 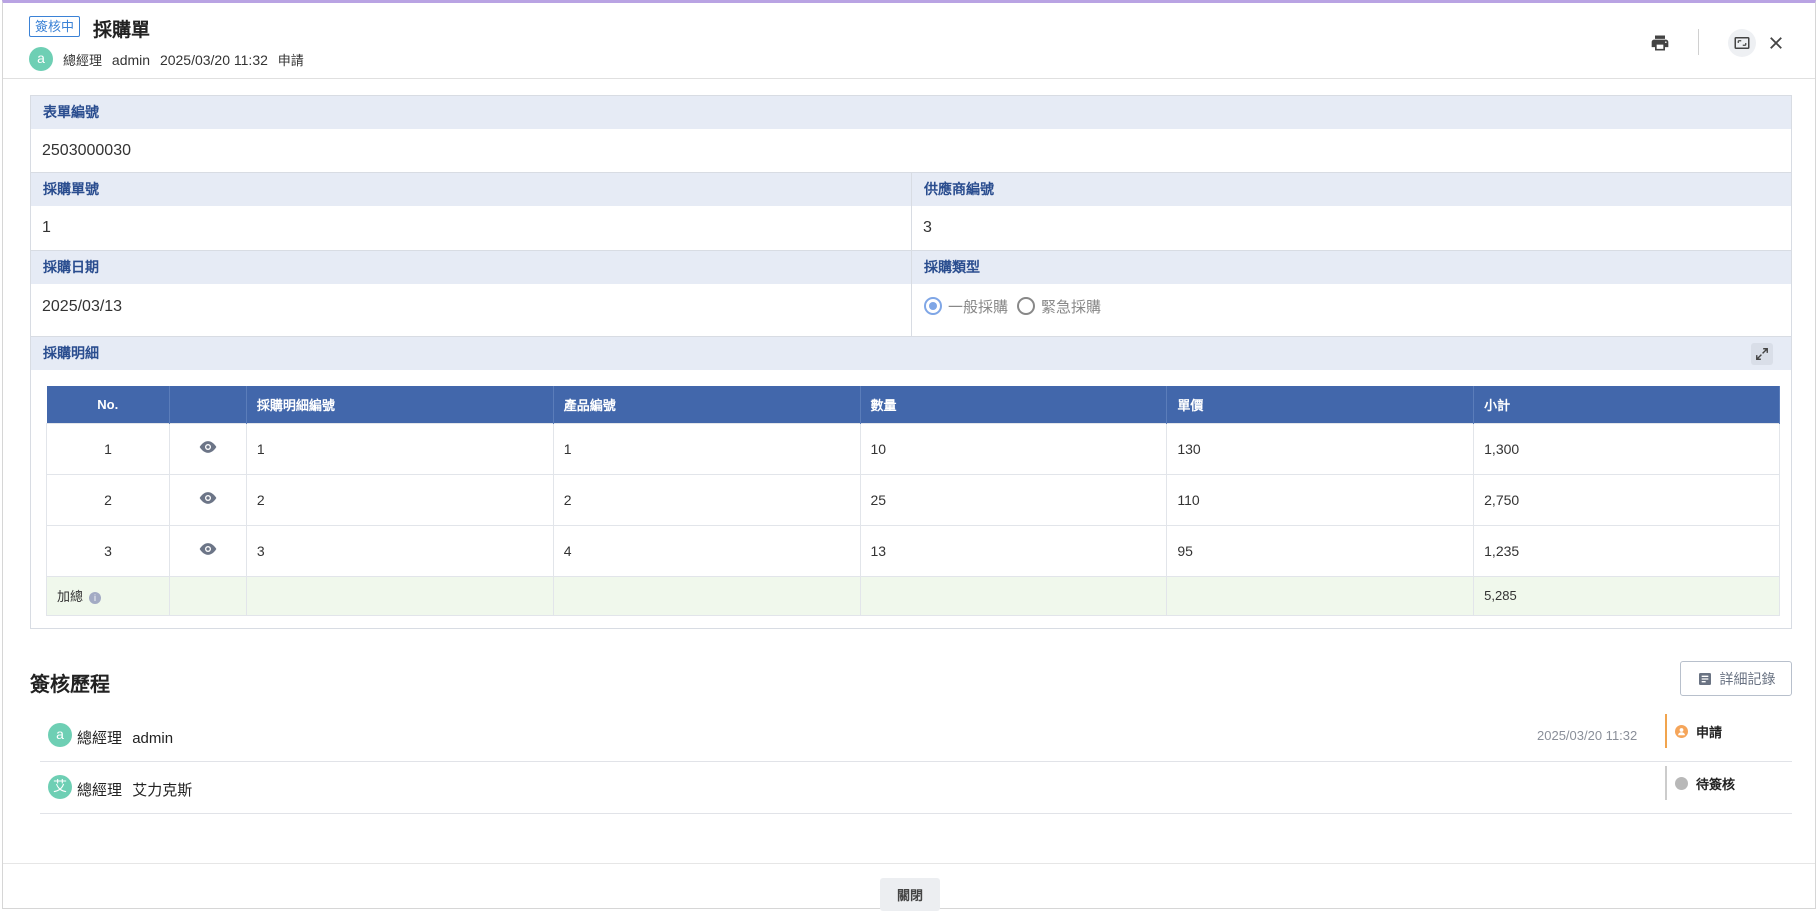 I want to click on po-type-radio-group: 一般採購 緊急採購, so click(x=1351, y=306).